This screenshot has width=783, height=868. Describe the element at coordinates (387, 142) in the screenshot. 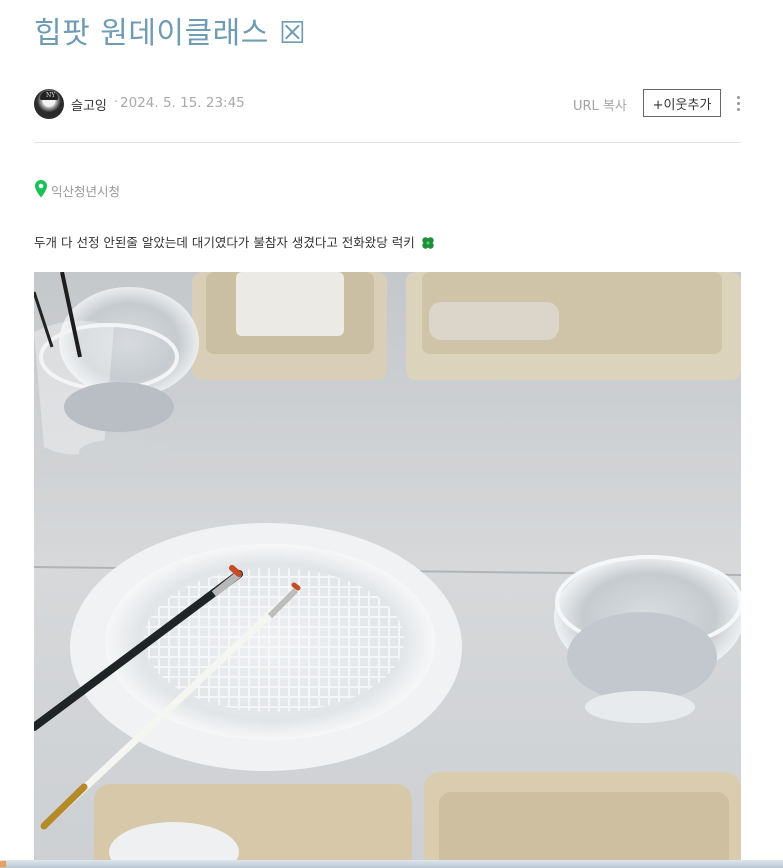

I see `divider` at that location.